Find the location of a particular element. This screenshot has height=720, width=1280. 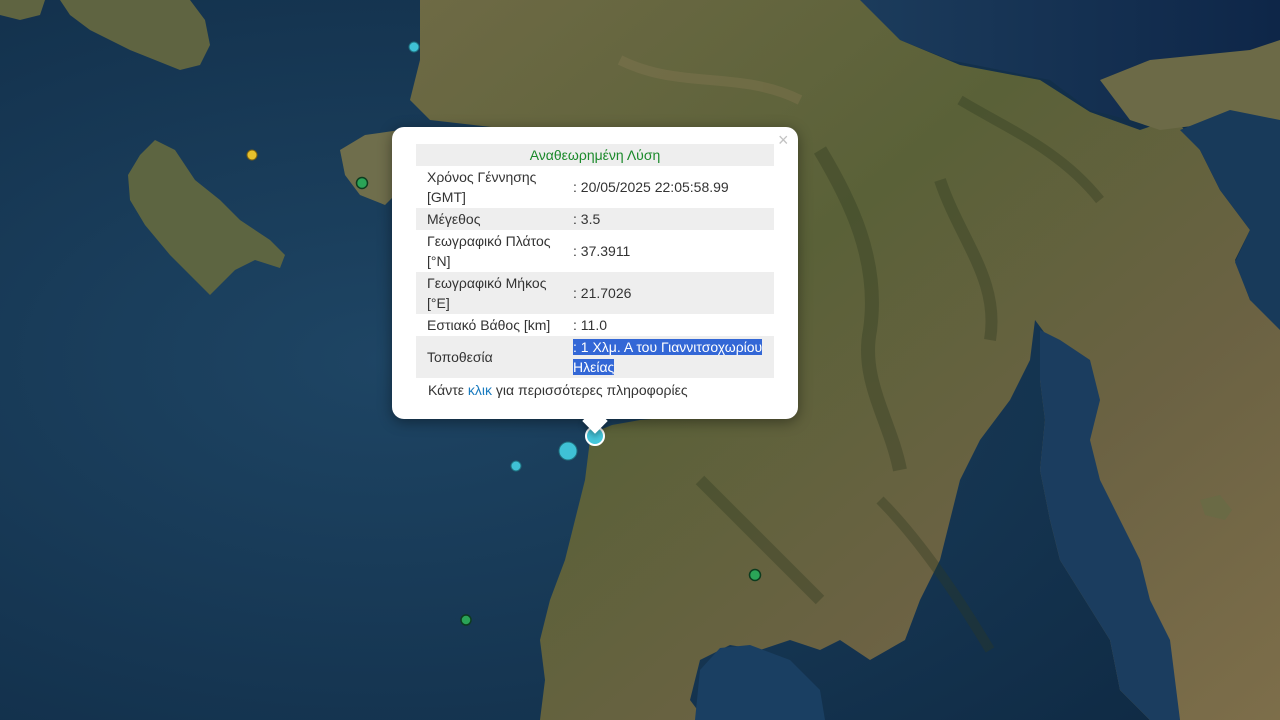

longitude-value: : 21.7026 is located at coordinates (673, 293).